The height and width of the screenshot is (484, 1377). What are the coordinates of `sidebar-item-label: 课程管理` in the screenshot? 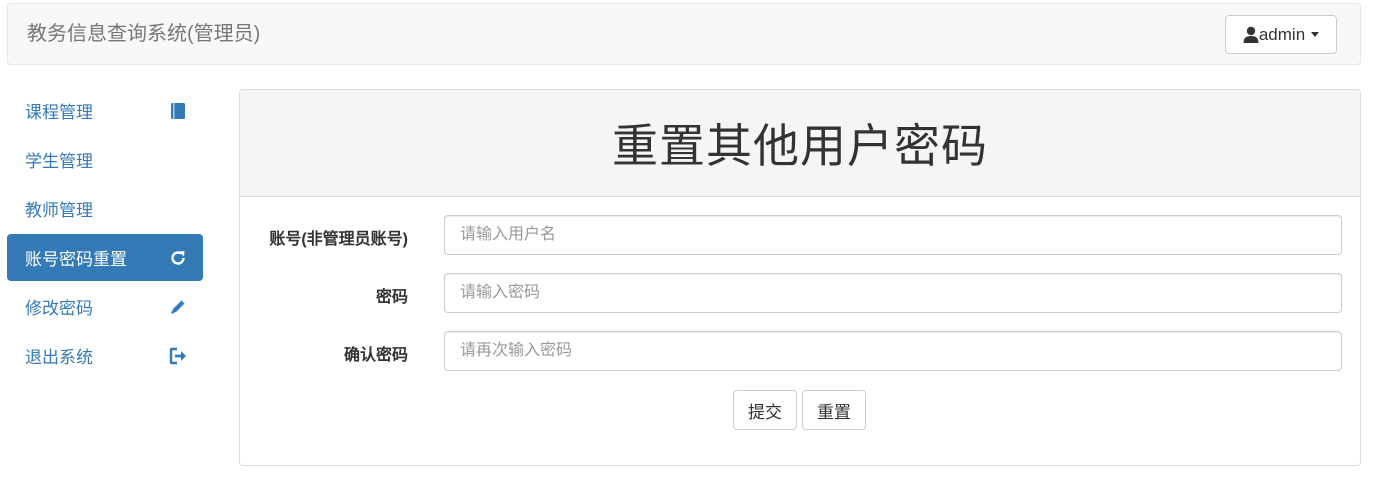 It's located at (59, 112).